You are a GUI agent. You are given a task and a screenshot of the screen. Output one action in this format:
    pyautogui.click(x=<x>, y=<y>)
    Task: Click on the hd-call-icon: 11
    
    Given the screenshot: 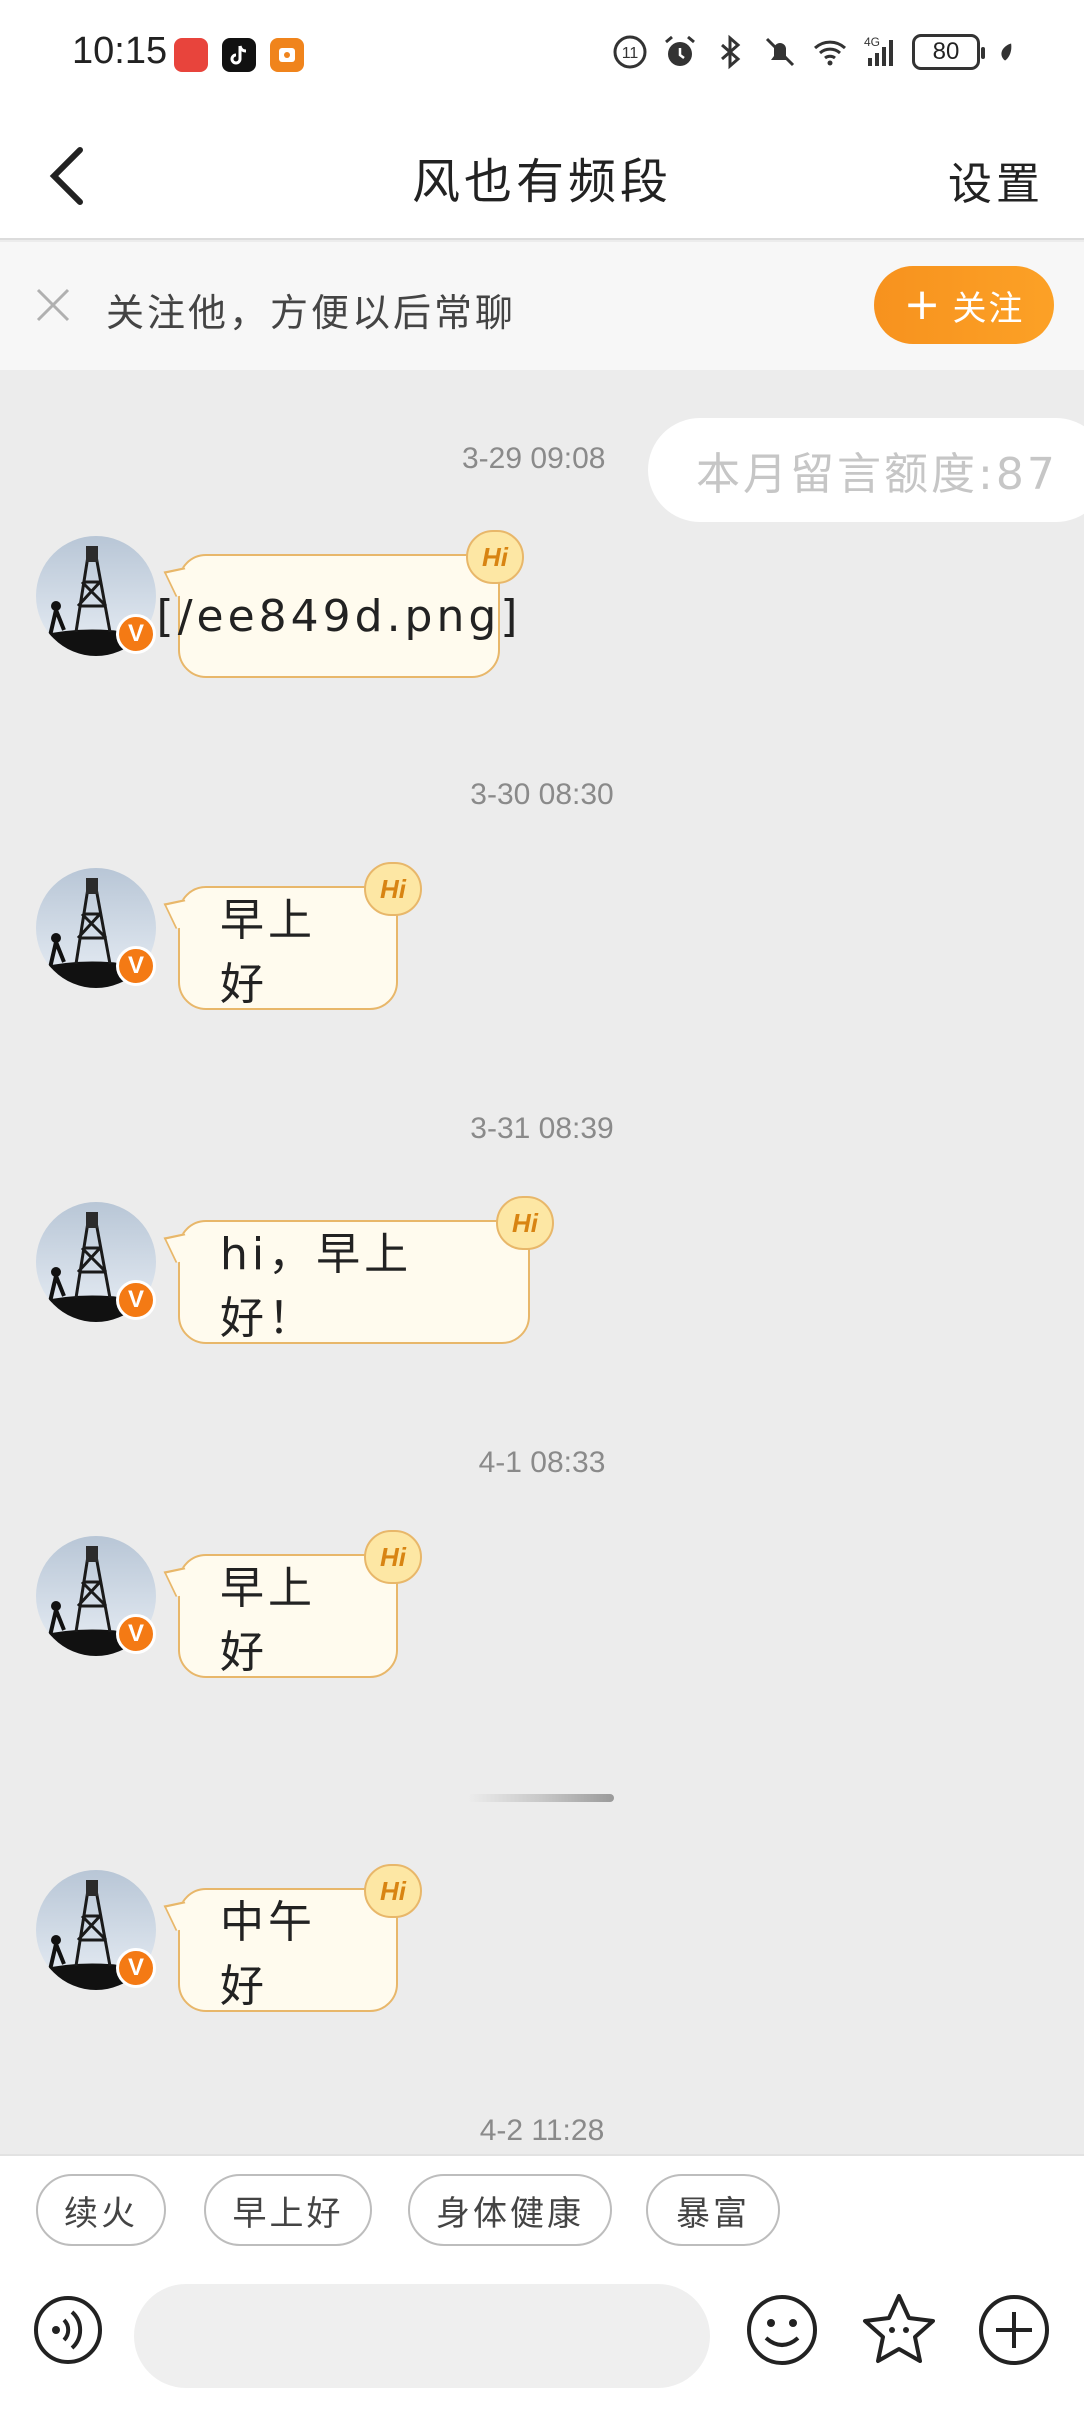 What is the action you would take?
    pyautogui.click(x=630, y=52)
    